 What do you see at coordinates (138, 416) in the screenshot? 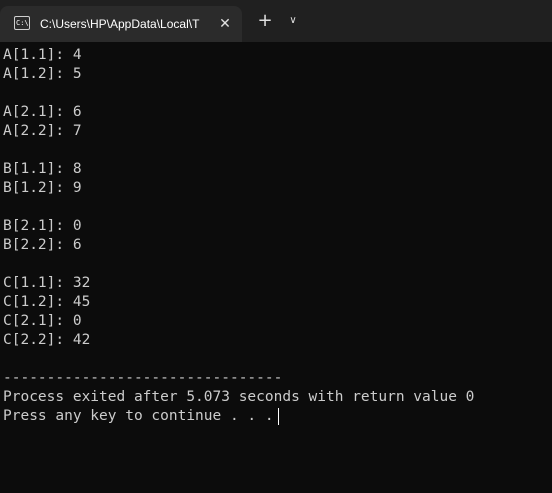
I see `prompt-text: Press any key to continue . . .` at bounding box center [138, 416].